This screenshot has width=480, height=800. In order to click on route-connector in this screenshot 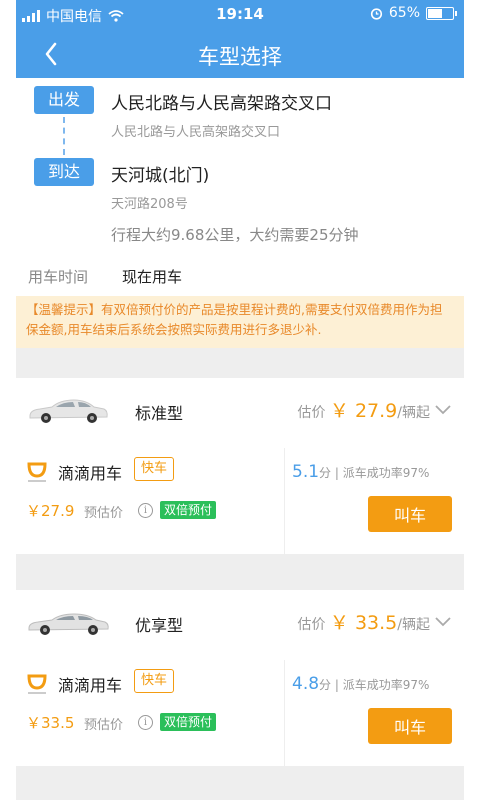, I will do `click(64, 136)`.